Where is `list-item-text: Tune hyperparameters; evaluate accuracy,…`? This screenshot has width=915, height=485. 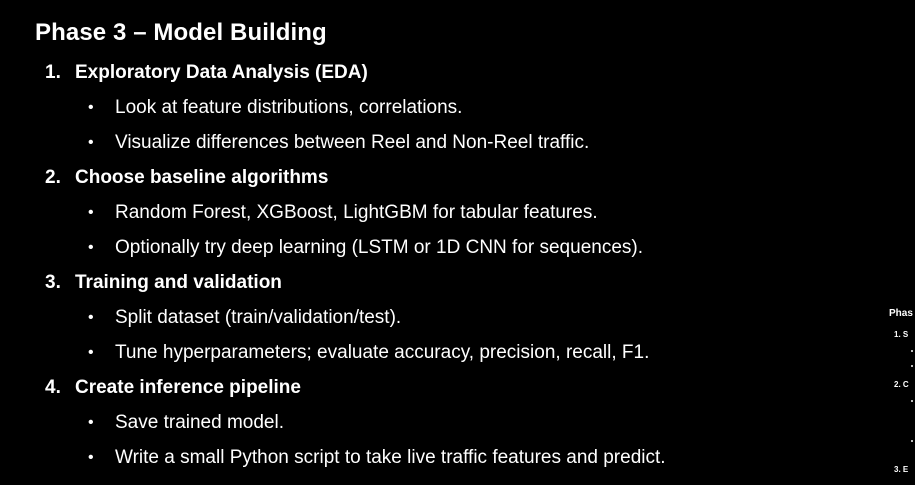 list-item-text: Tune hyperparameters; evaluate accuracy,… is located at coordinates (382, 352).